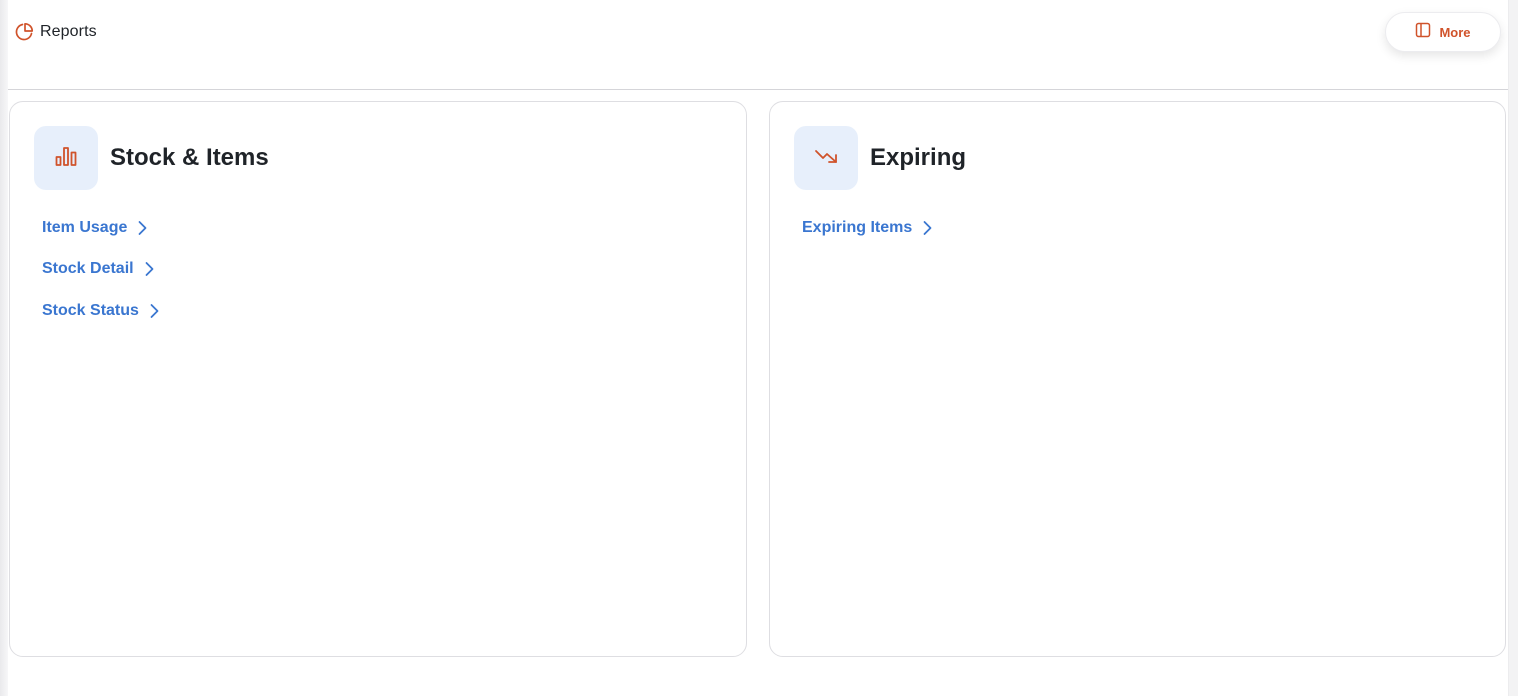  Describe the element at coordinates (24, 32) in the screenshot. I see `pie-chart-icon` at that location.